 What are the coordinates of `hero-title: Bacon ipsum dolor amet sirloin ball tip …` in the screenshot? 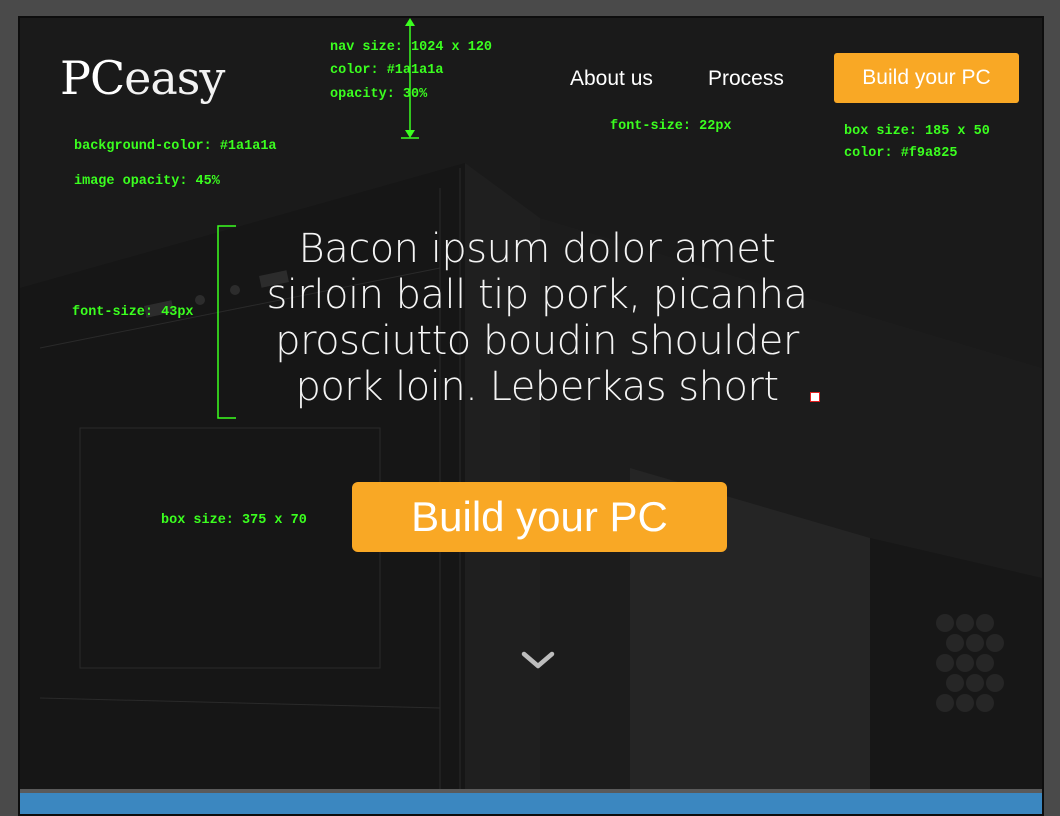 It's located at (537, 318).